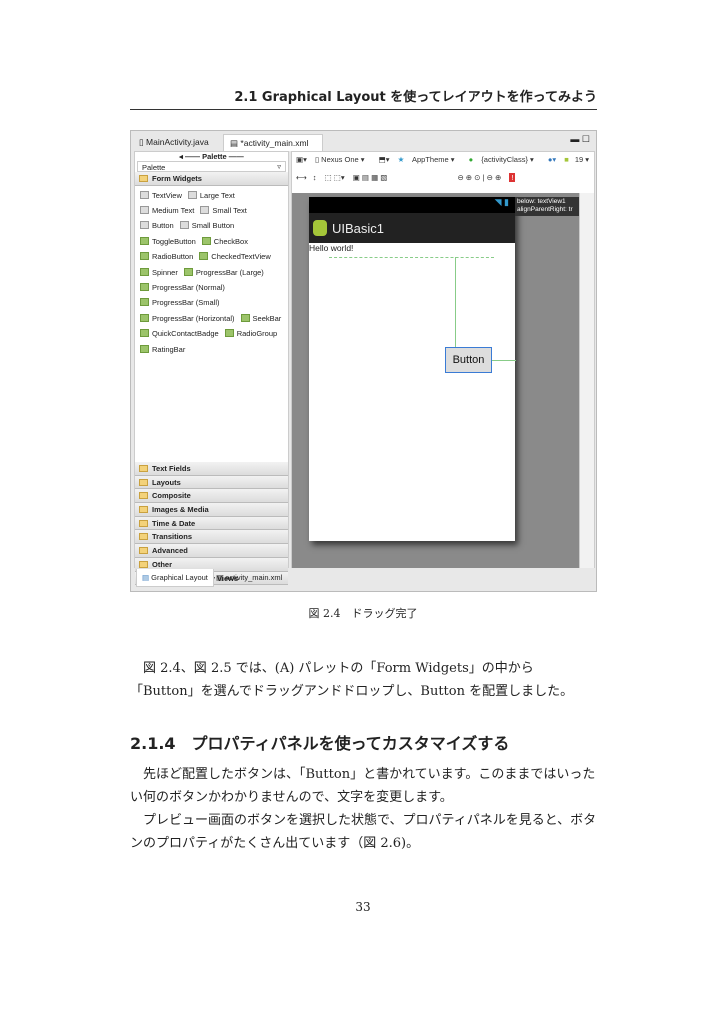  Describe the element at coordinates (267, 318) in the screenshot. I see `widget-item: SeekBar` at that location.